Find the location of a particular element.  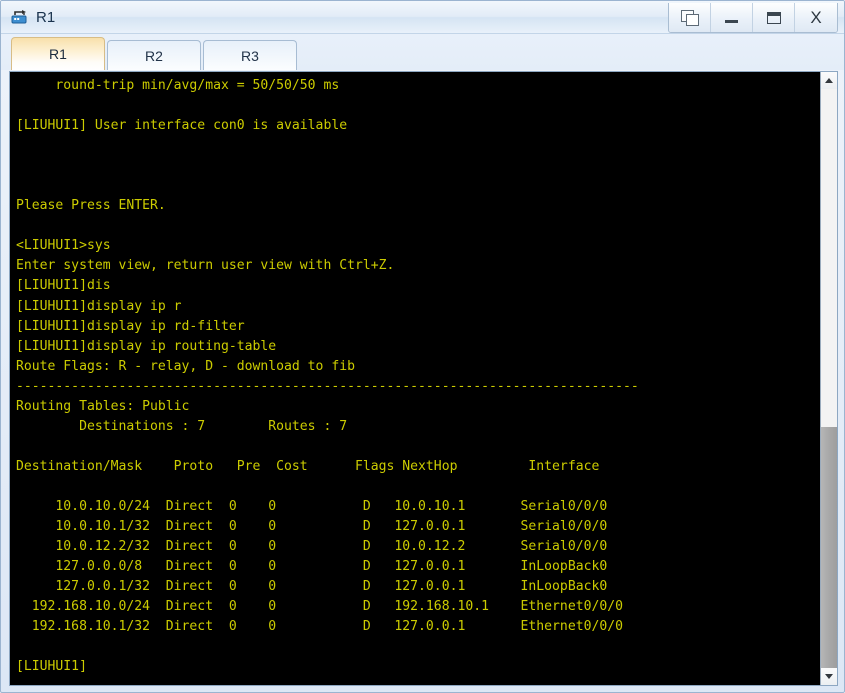

tab-list: R1 R2 R3 is located at coordinates (155, 53).